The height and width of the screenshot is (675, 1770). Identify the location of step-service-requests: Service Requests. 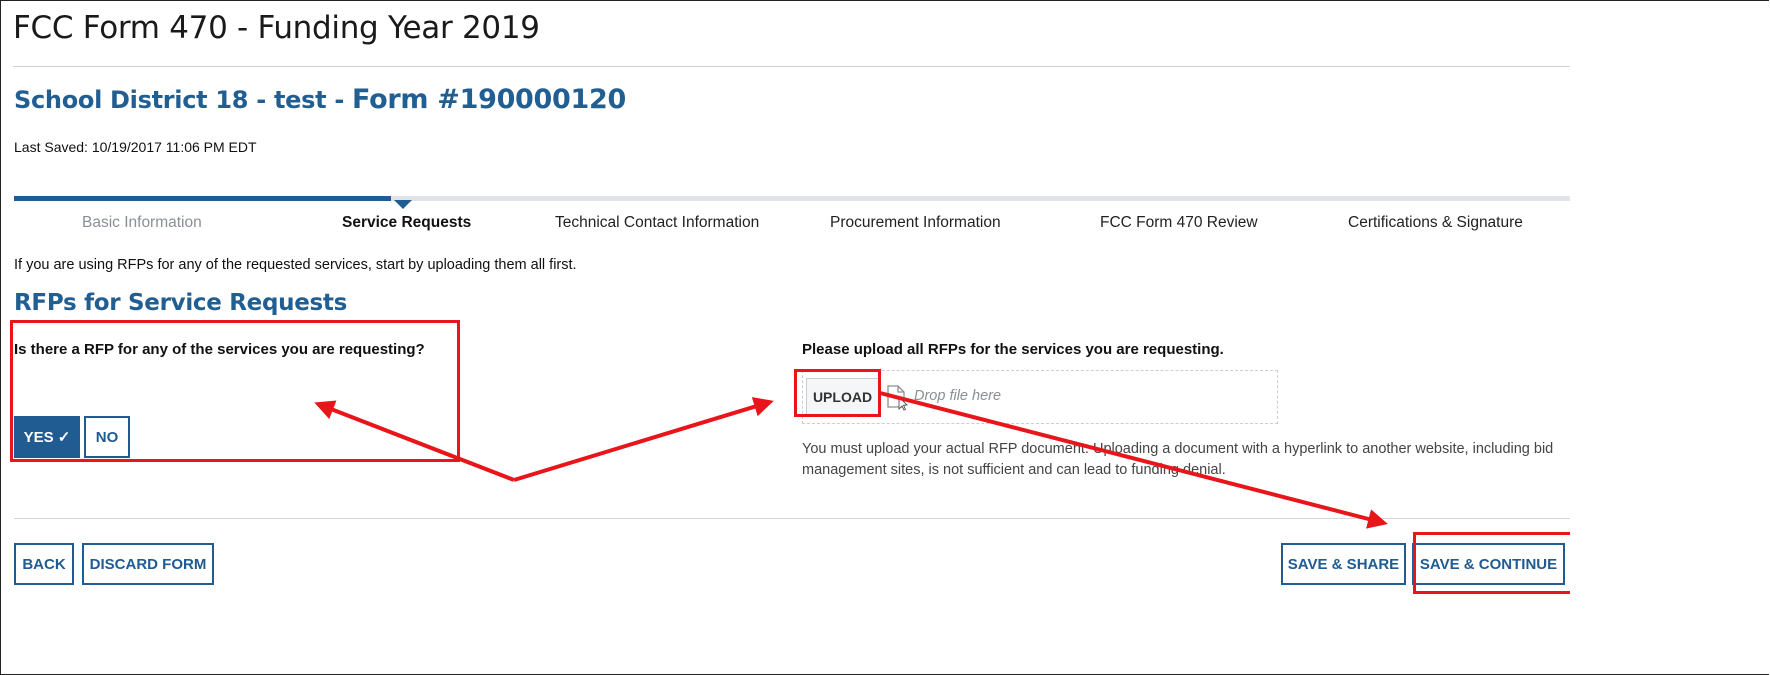
(406, 223).